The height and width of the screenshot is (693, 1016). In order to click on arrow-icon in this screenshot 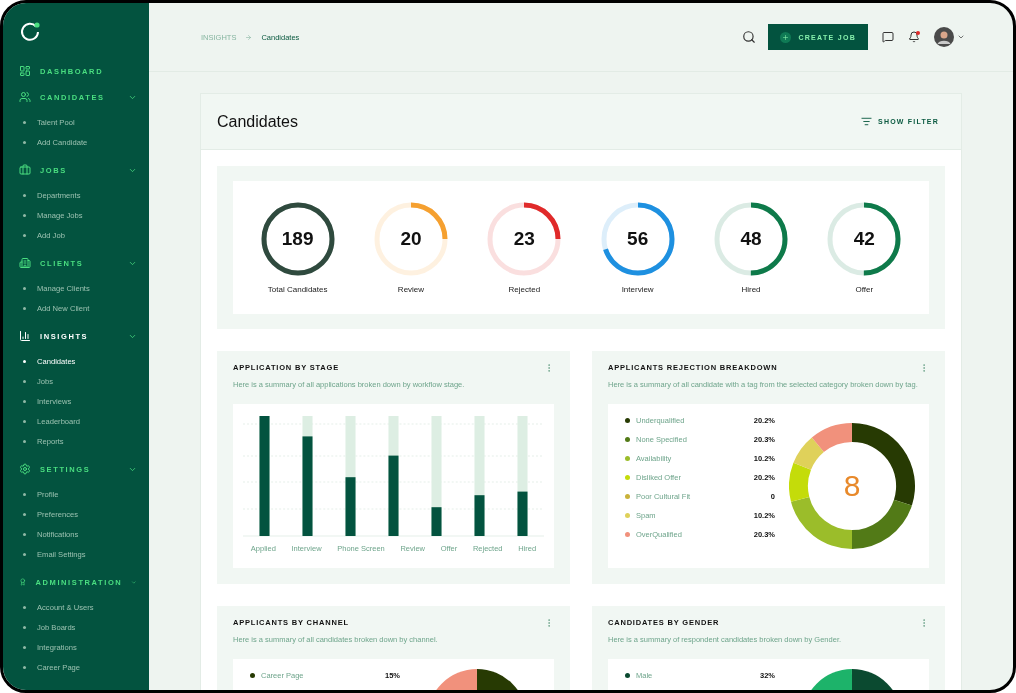, I will do `click(249, 37)`.